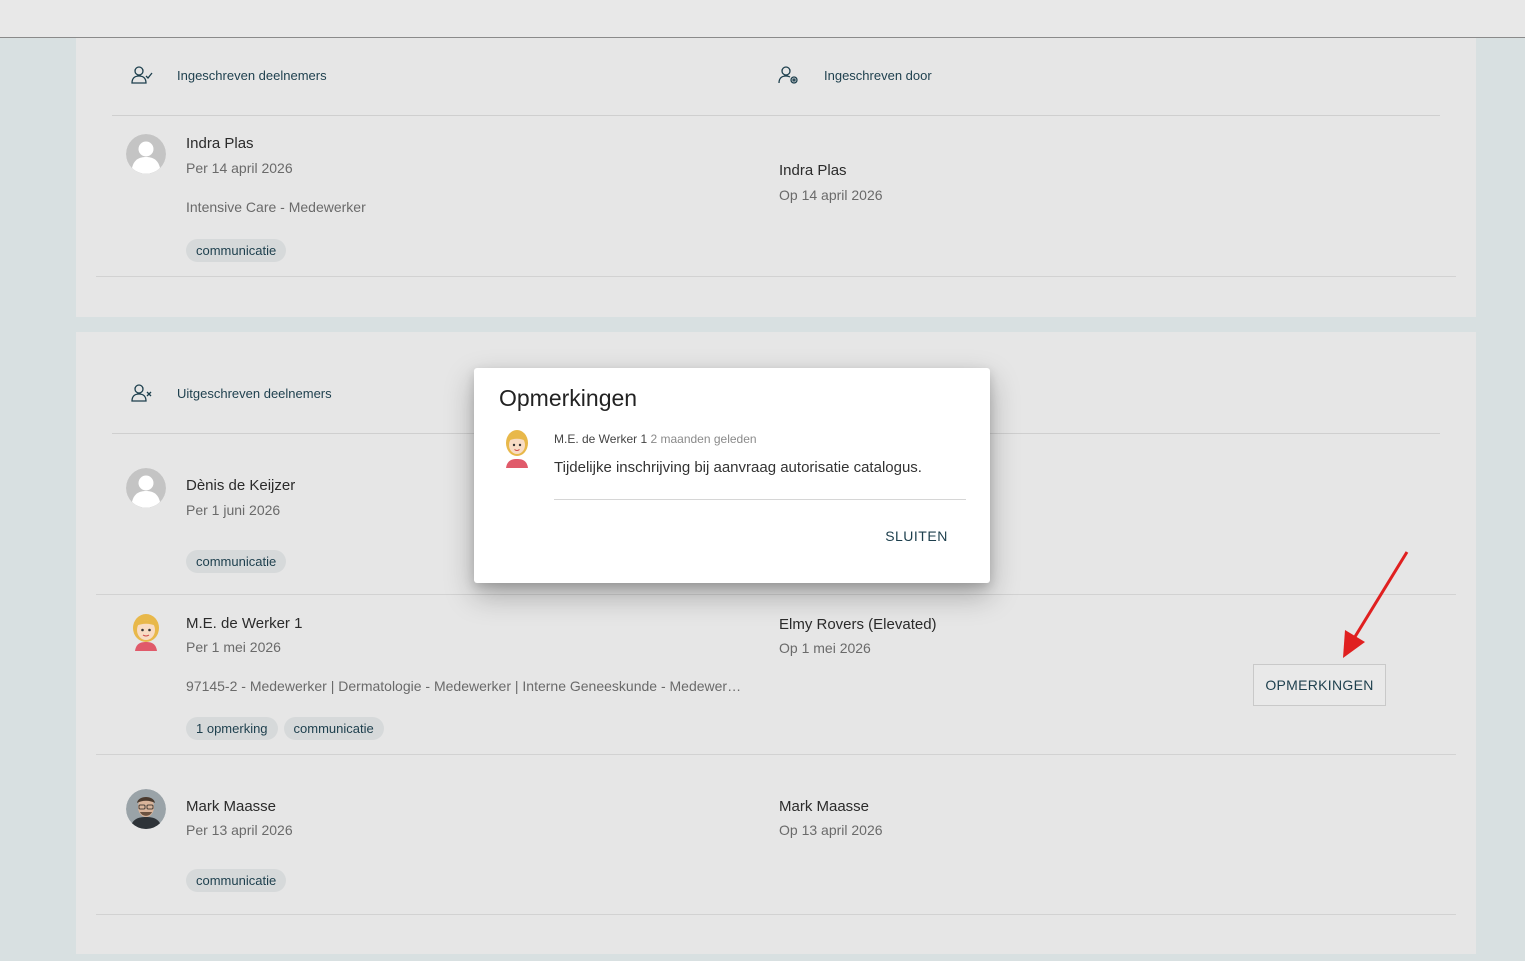  Describe the element at coordinates (601, 439) in the screenshot. I see `comment-author: M.E. de Werker 1` at that location.